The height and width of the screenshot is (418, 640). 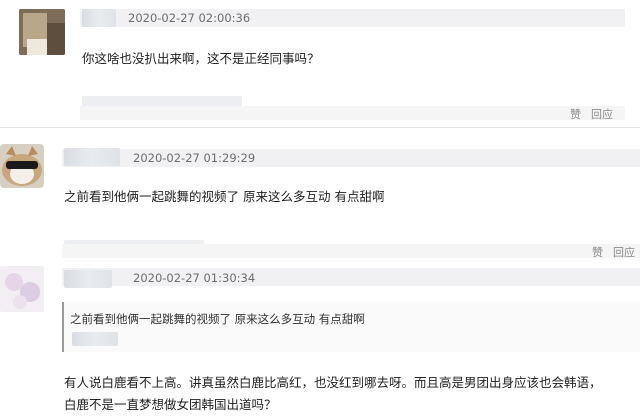 What do you see at coordinates (201, 58) in the screenshot?
I see `comment-text: 你这啥也没扒出来啊，这不是正经同事吗？` at bounding box center [201, 58].